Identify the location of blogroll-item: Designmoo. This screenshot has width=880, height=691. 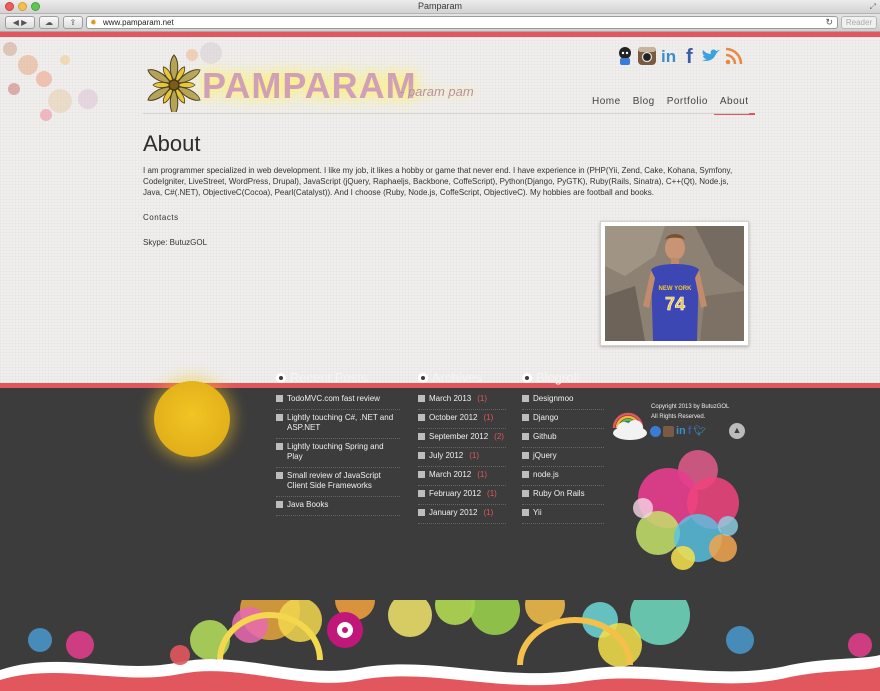
(563, 400).